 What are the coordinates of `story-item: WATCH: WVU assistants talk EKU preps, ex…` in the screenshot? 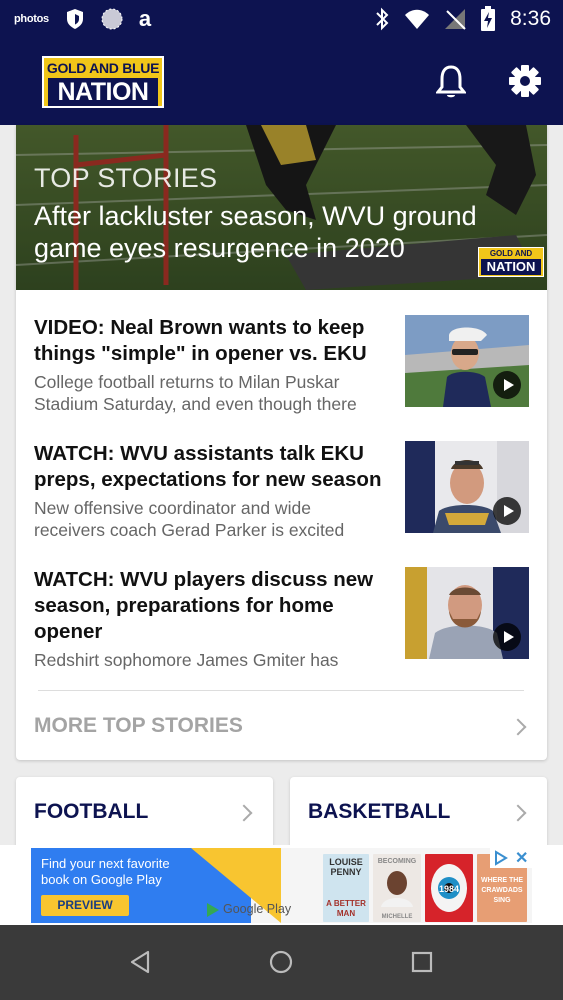 It's located at (281, 491).